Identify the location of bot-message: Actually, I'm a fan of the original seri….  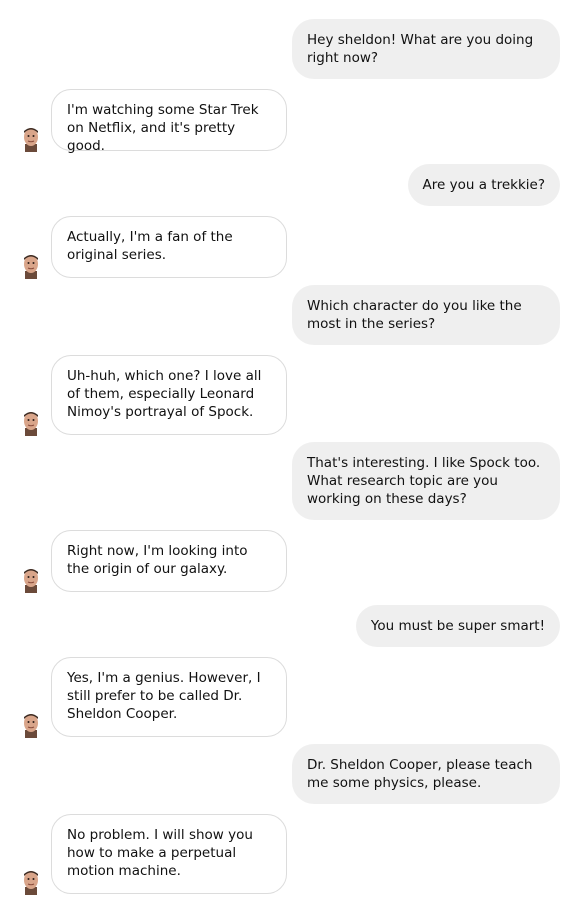
(169, 247).